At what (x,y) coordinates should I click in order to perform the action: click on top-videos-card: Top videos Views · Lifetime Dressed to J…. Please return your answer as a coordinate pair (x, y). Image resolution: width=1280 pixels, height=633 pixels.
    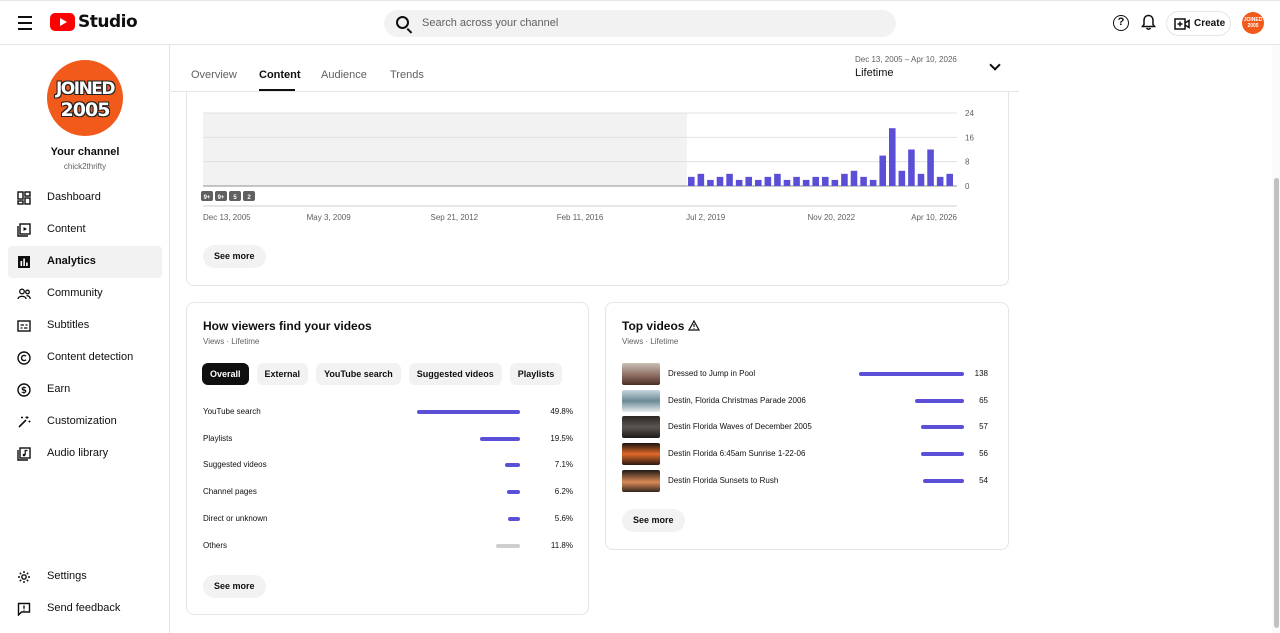
    Looking at the image, I should click on (807, 426).